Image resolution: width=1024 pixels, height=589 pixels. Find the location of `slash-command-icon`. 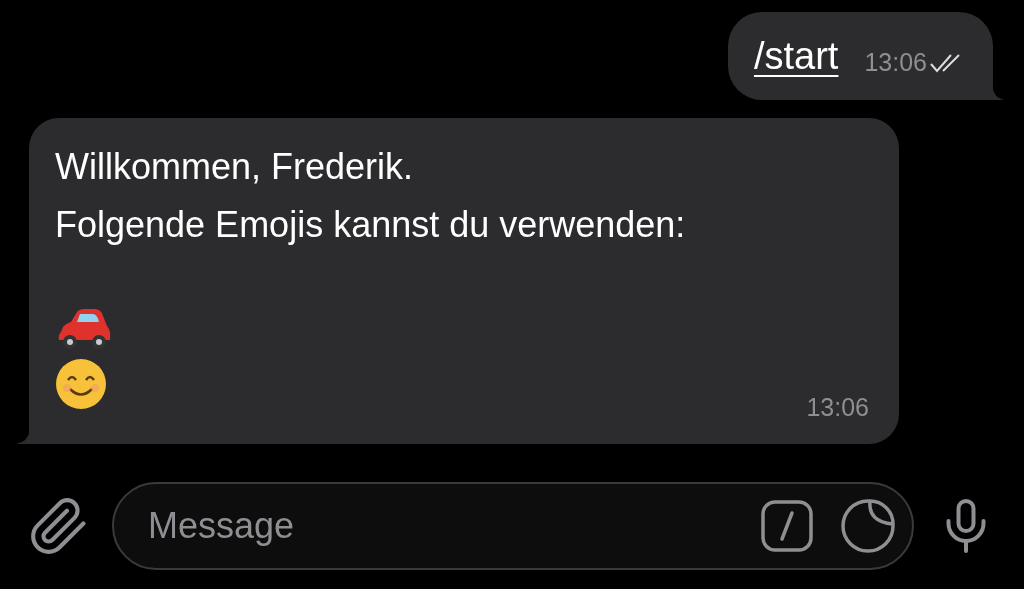

slash-command-icon is located at coordinates (787, 526).